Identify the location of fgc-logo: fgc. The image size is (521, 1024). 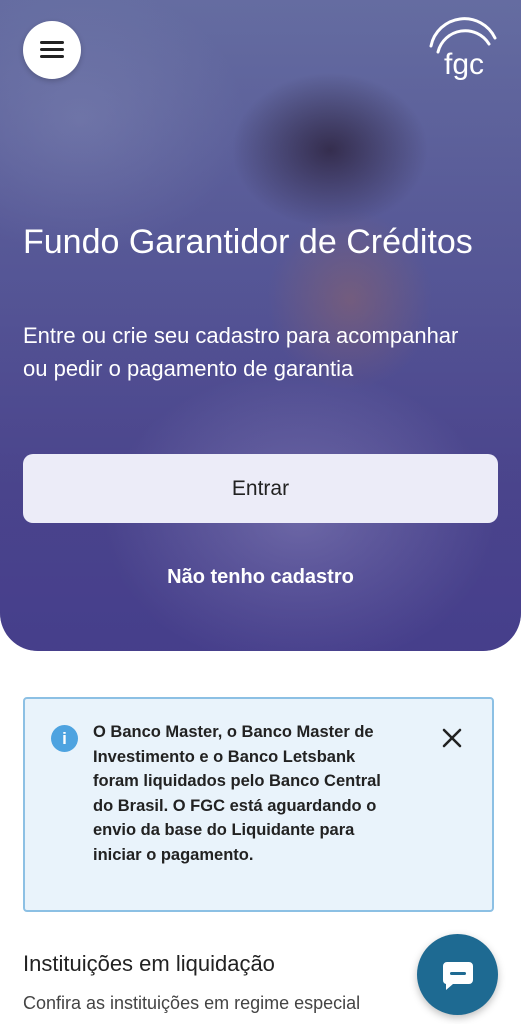
(463, 49).